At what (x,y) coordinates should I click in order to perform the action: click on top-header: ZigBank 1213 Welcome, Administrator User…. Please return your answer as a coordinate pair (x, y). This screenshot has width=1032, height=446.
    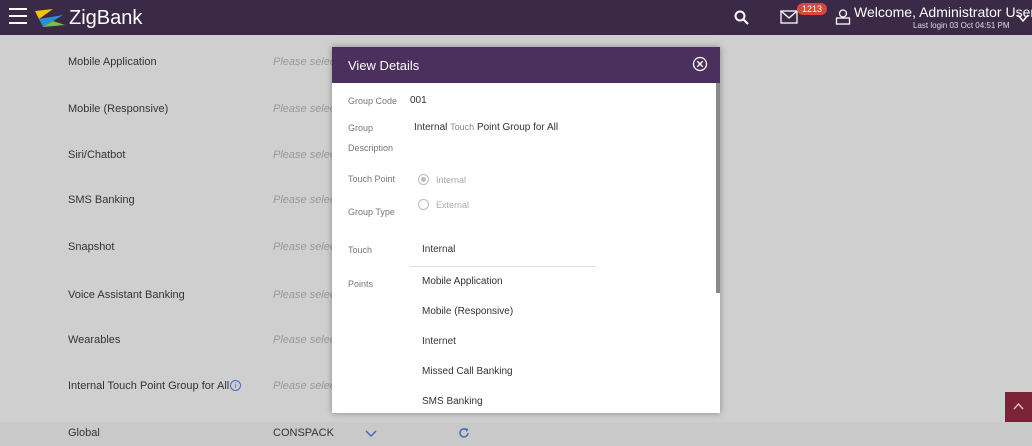
    Looking at the image, I should click on (516, 17).